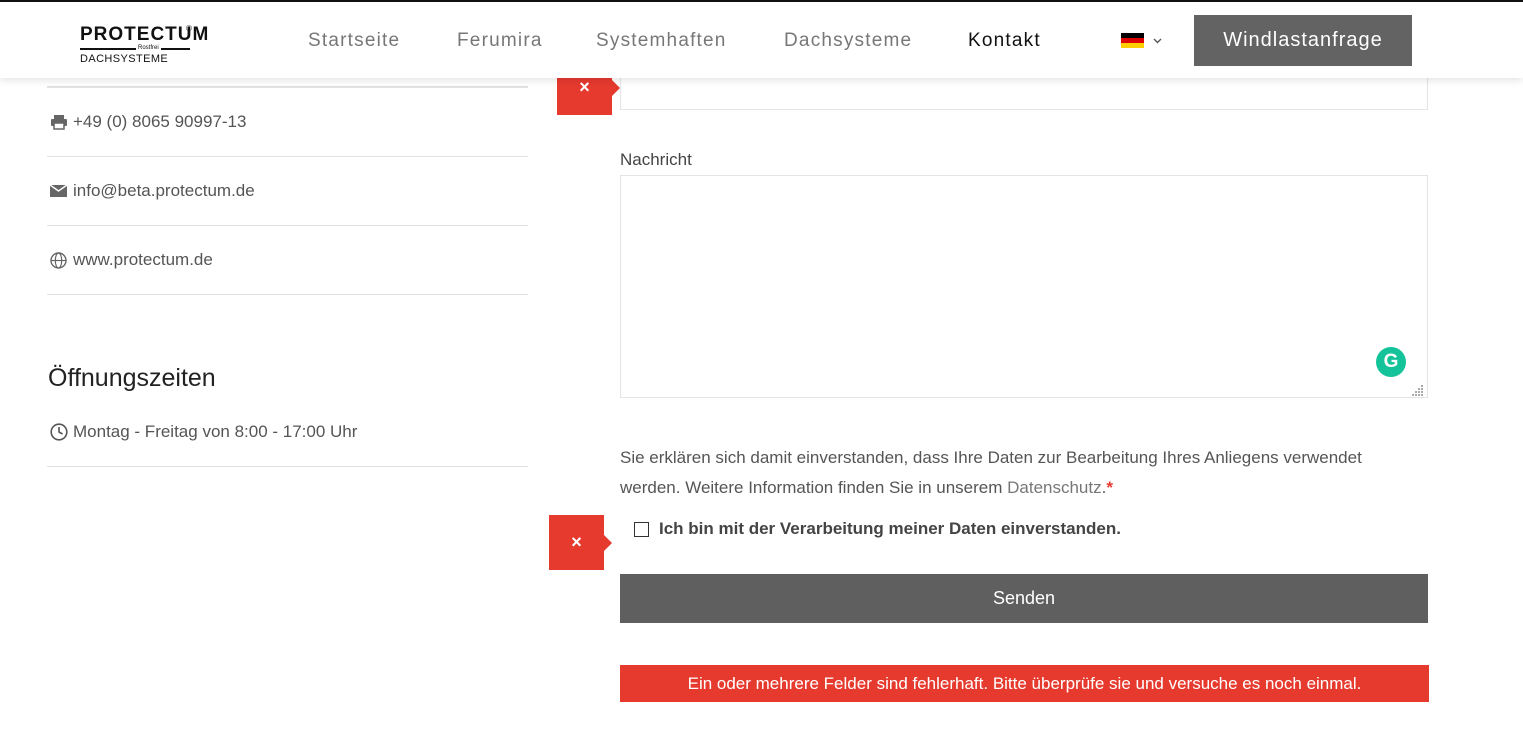  What do you see at coordinates (656, 159) in the screenshot?
I see `message-label: Nachricht` at bounding box center [656, 159].